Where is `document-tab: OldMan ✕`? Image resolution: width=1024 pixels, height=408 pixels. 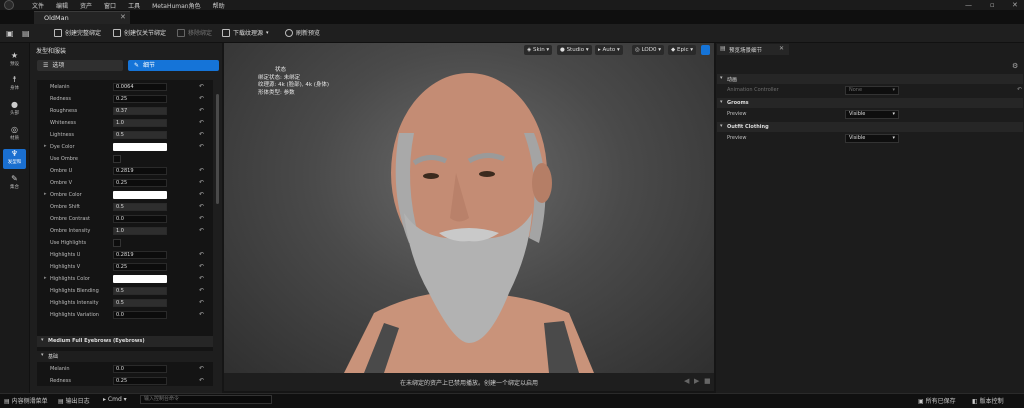
document-tab: OldMan ✕ is located at coordinates (82, 17).